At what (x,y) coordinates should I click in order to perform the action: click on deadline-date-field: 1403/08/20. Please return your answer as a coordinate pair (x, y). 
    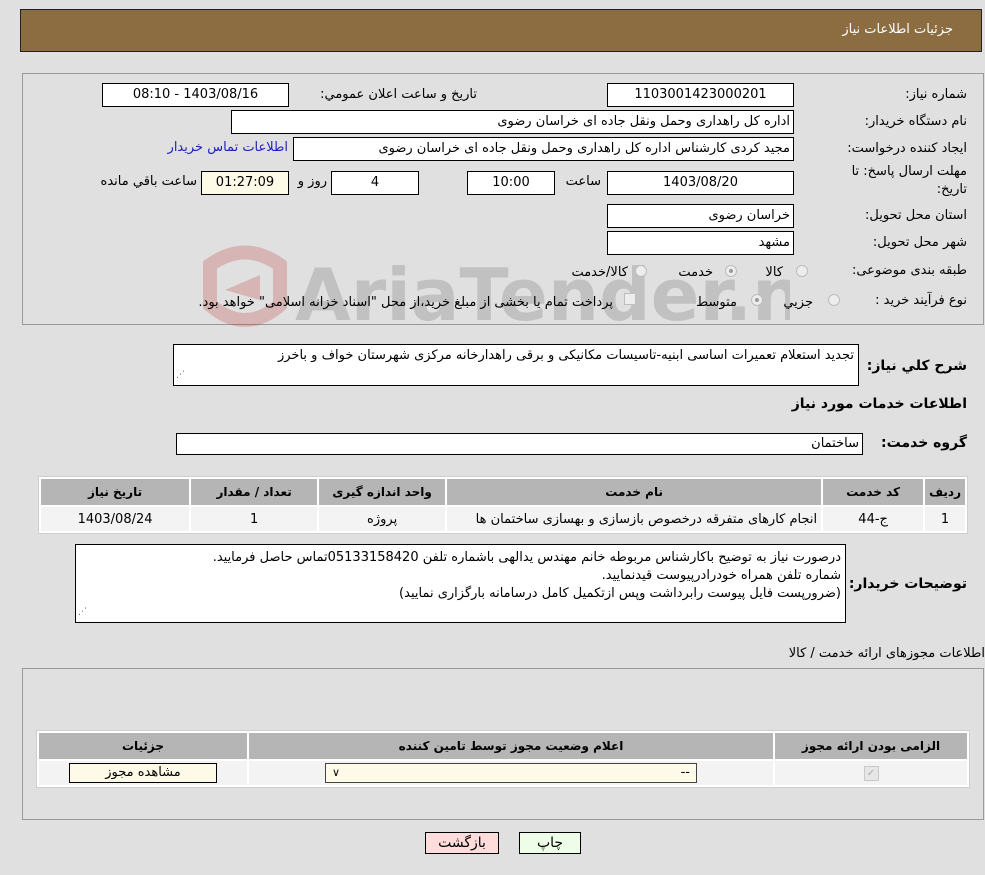
    Looking at the image, I should click on (700, 183).